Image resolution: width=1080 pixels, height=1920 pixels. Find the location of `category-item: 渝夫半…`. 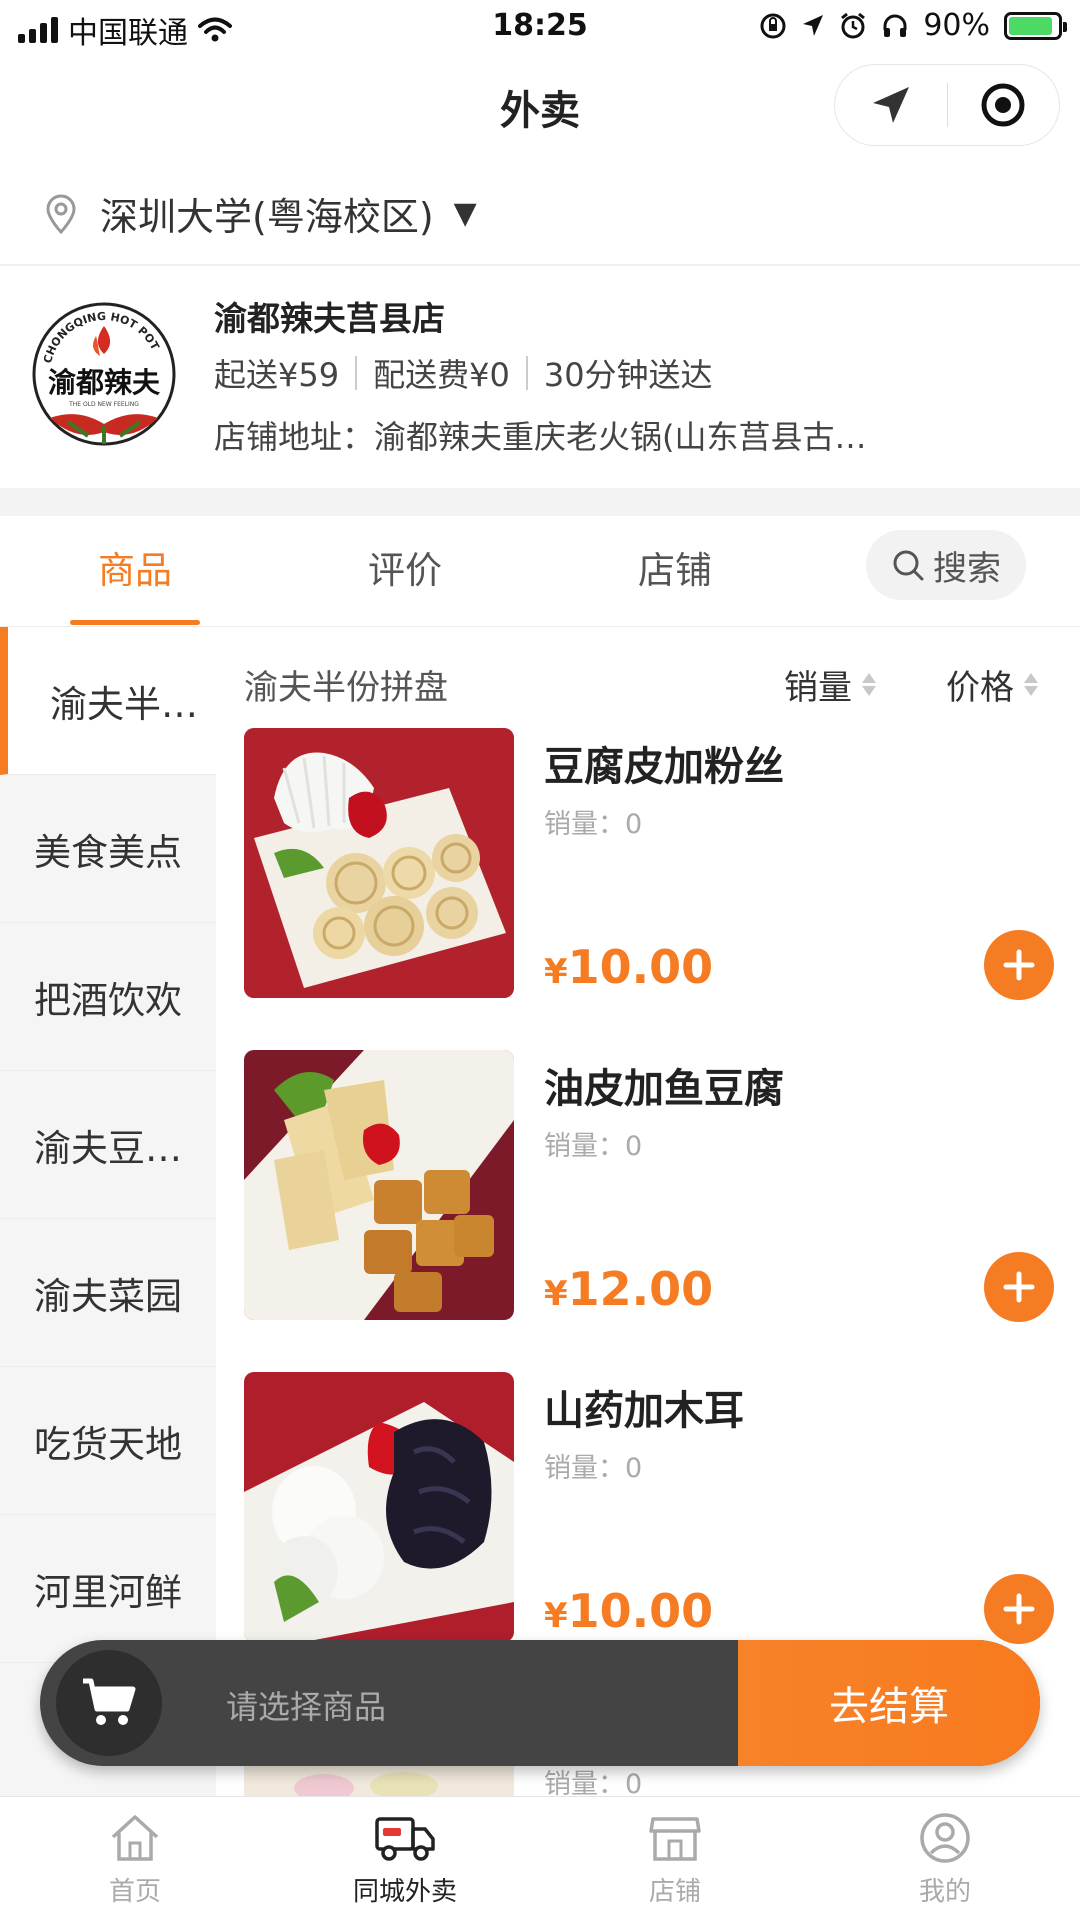

category-item: 渝夫半… is located at coordinates (108, 701).